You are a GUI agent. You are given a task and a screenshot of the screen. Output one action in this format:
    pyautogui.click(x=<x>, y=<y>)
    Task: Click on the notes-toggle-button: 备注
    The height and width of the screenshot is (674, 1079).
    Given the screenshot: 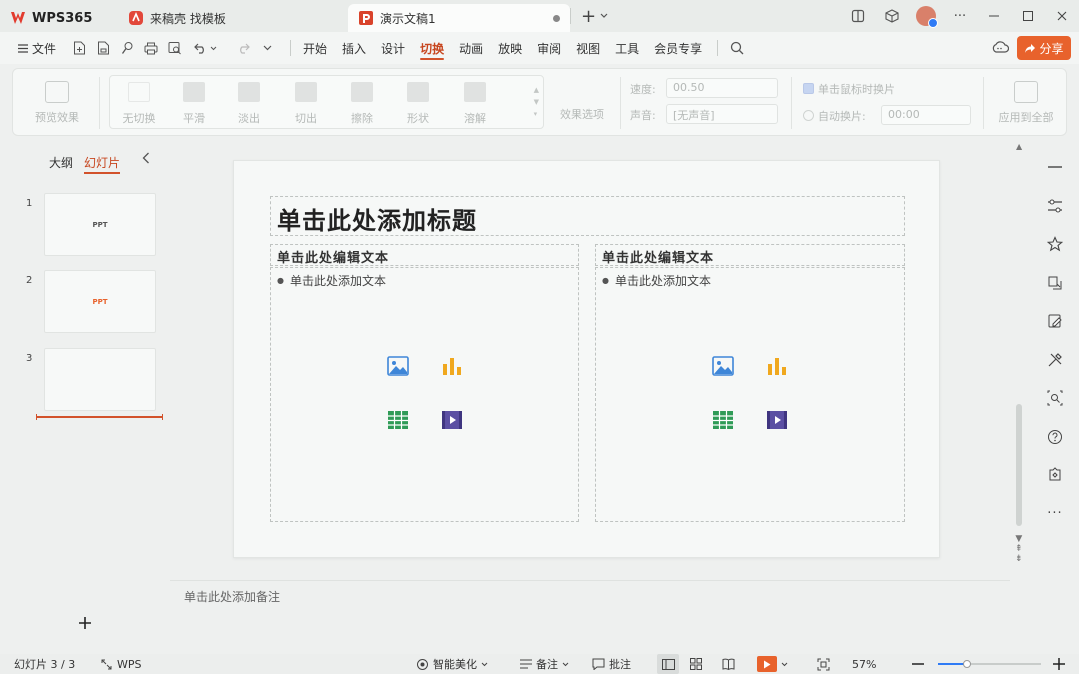 What is the action you would take?
    pyautogui.click(x=544, y=664)
    